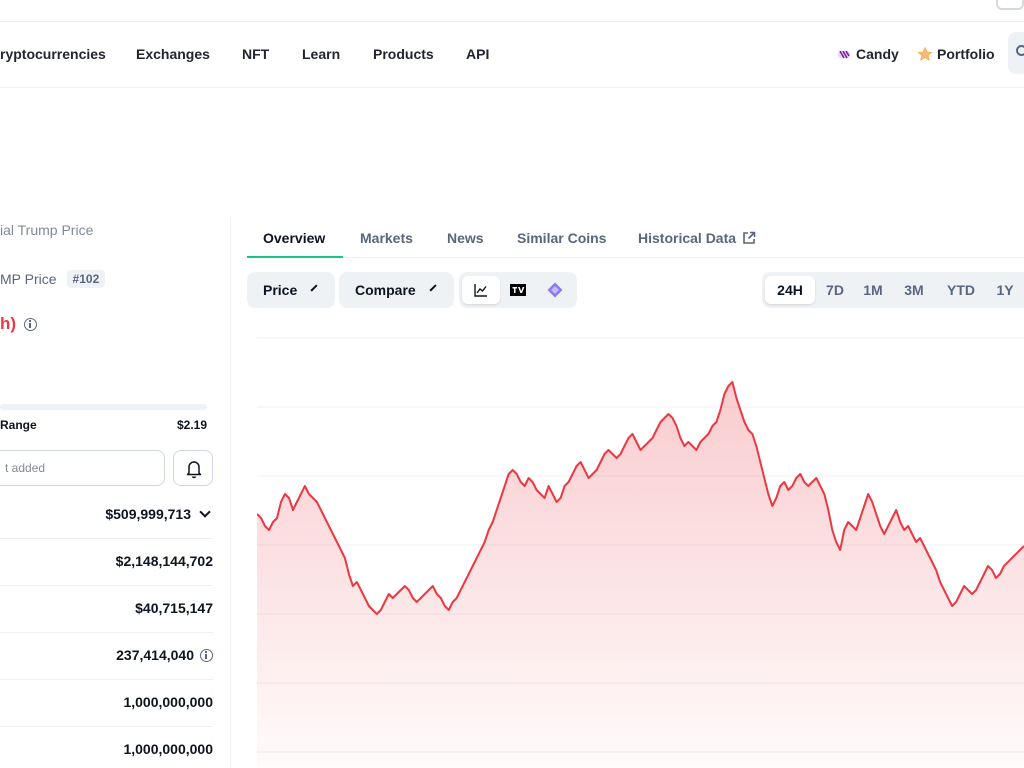  Describe the element at coordinates (82, 468) in the screenshot. I see `price-alert-field: t added` at that location.